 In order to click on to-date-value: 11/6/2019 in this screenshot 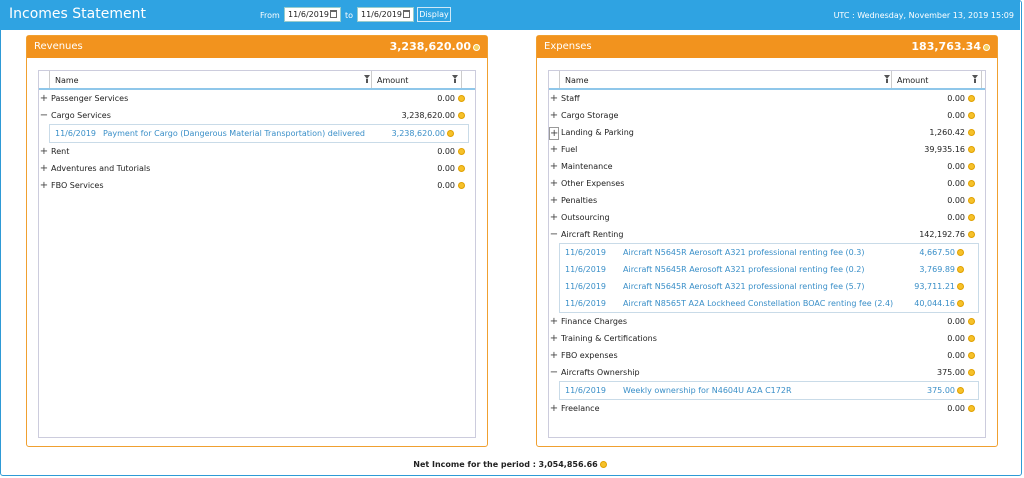, I will do `click(382, 14)`.